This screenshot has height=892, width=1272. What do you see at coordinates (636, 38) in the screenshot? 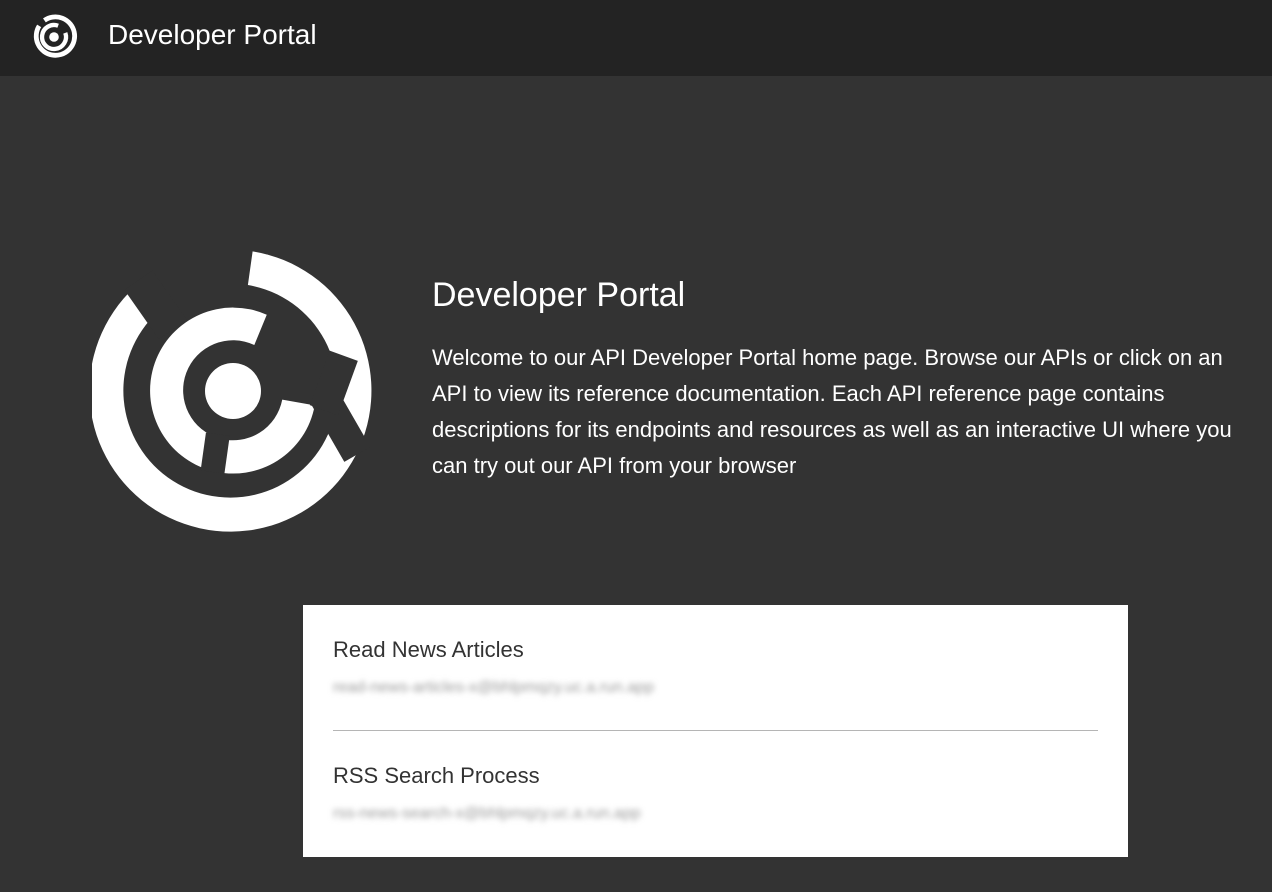
I see `top-bar: Developer Portal` at bounding box center [636, 38].